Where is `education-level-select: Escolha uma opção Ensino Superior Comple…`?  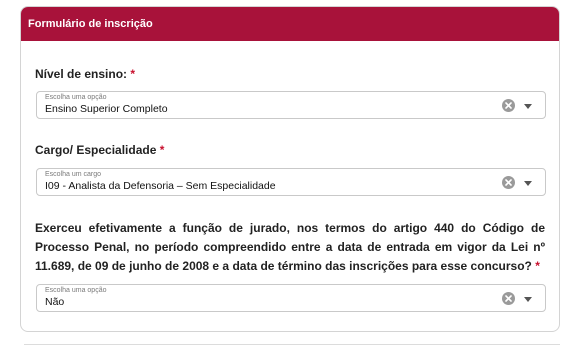
education-level-select: Escolha uma opção Ensino Superior Comple… is located at coordinates (291, 105).